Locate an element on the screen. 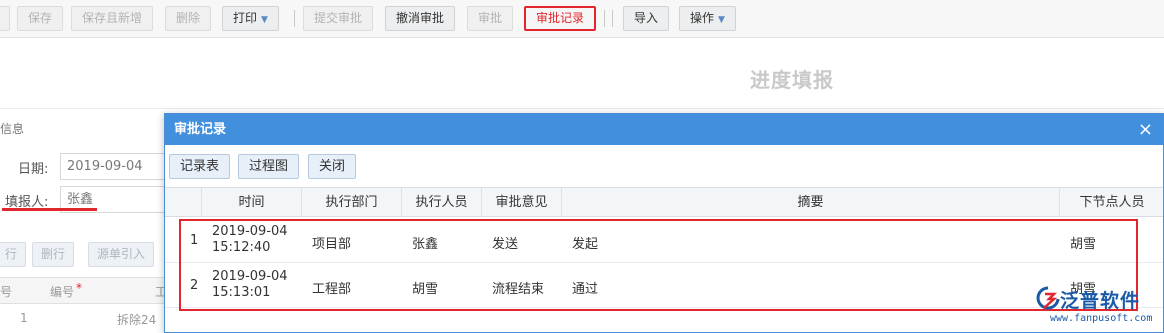 This screenshot has height=333, width=1164. bg-row-text: 拆除24 is located at coordinates (137, 320).